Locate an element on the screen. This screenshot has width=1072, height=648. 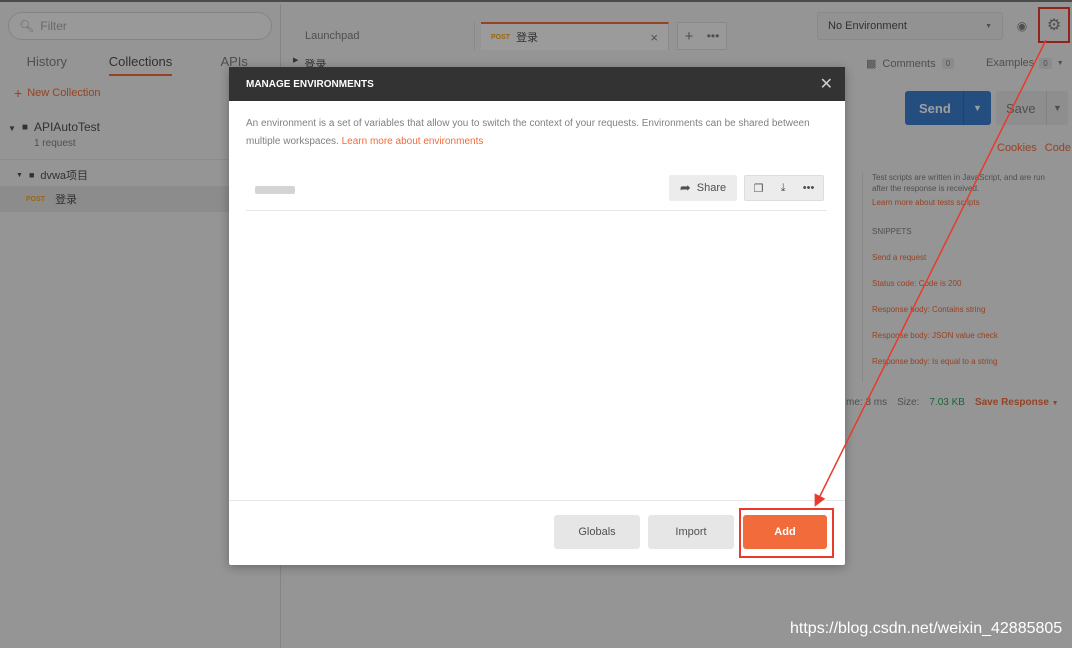
watermark: https://blog.csdn.net/weixin_42885805 is located at coordinates (926, 628).